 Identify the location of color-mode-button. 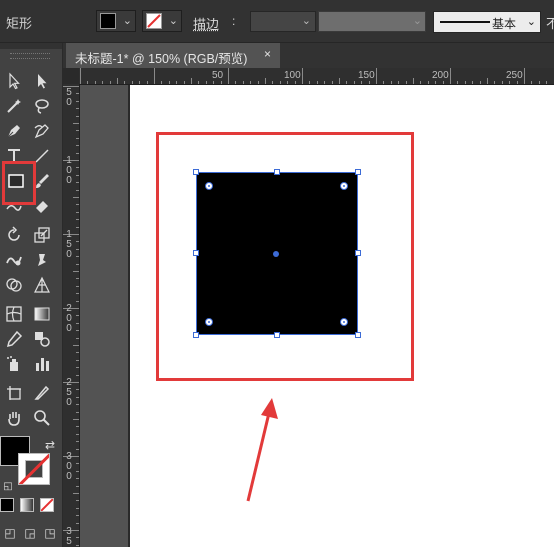
(7, 505).